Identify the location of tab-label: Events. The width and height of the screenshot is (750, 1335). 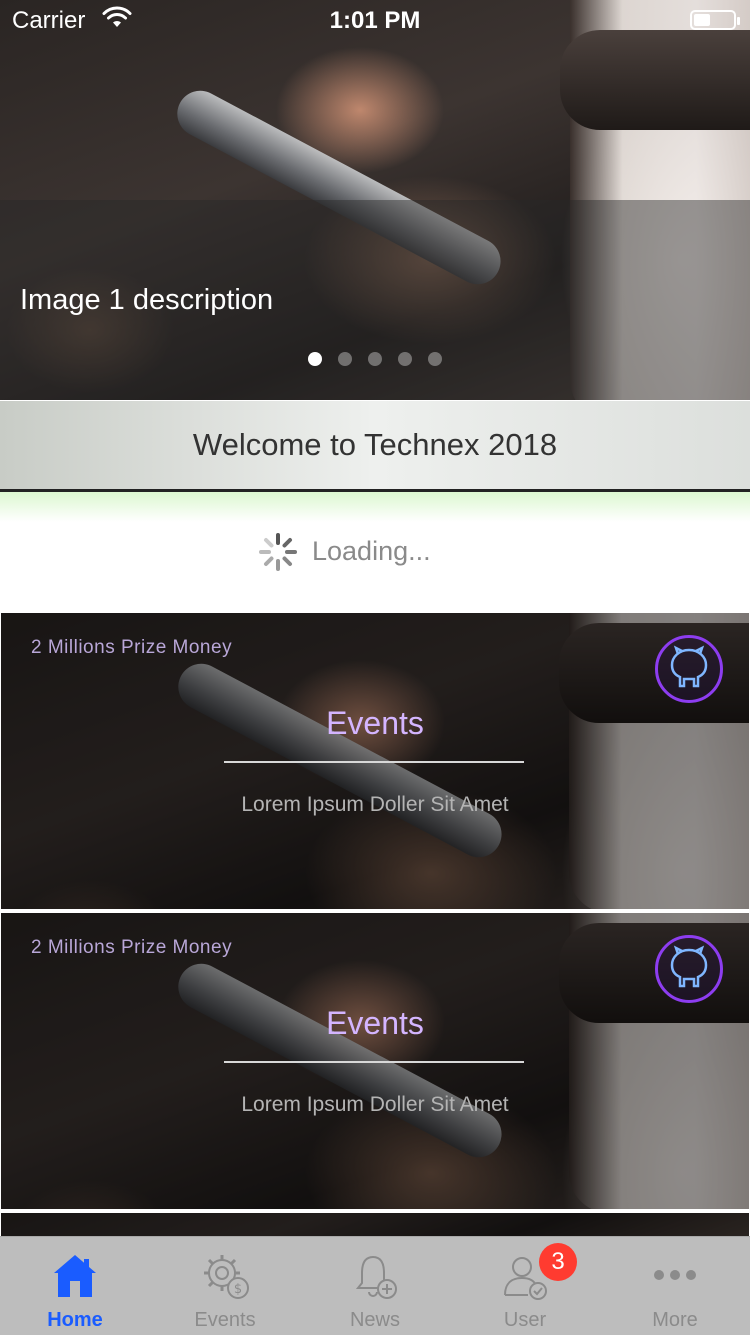
(225, 1320).